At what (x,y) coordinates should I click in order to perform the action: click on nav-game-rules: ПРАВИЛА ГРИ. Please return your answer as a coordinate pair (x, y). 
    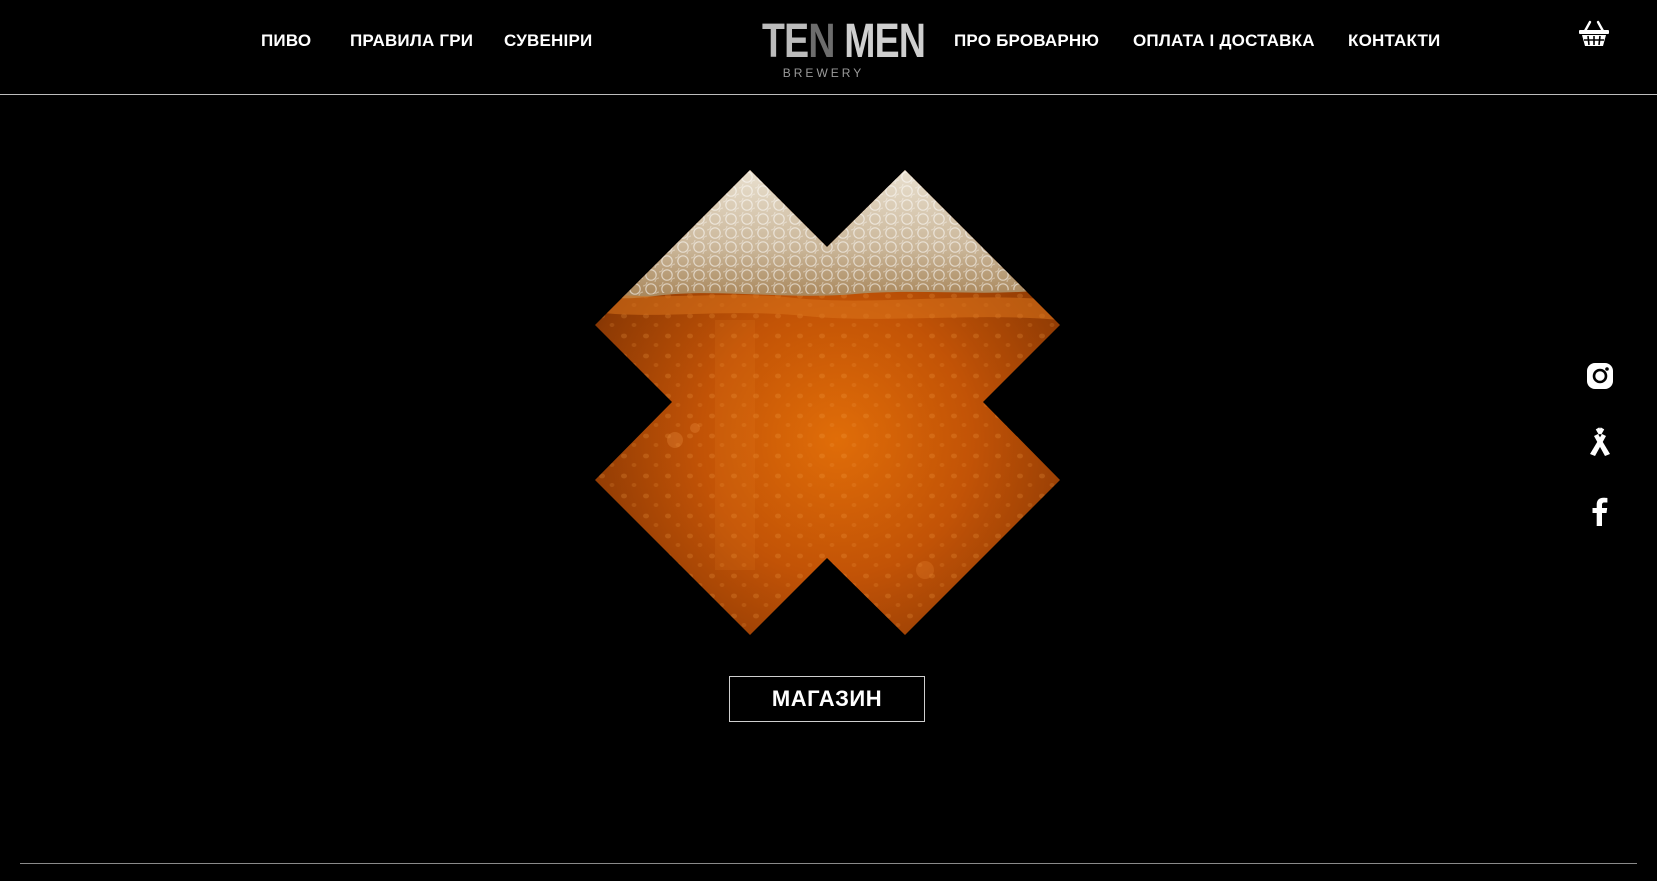
    Looking at the image, I should click on (411, 41).